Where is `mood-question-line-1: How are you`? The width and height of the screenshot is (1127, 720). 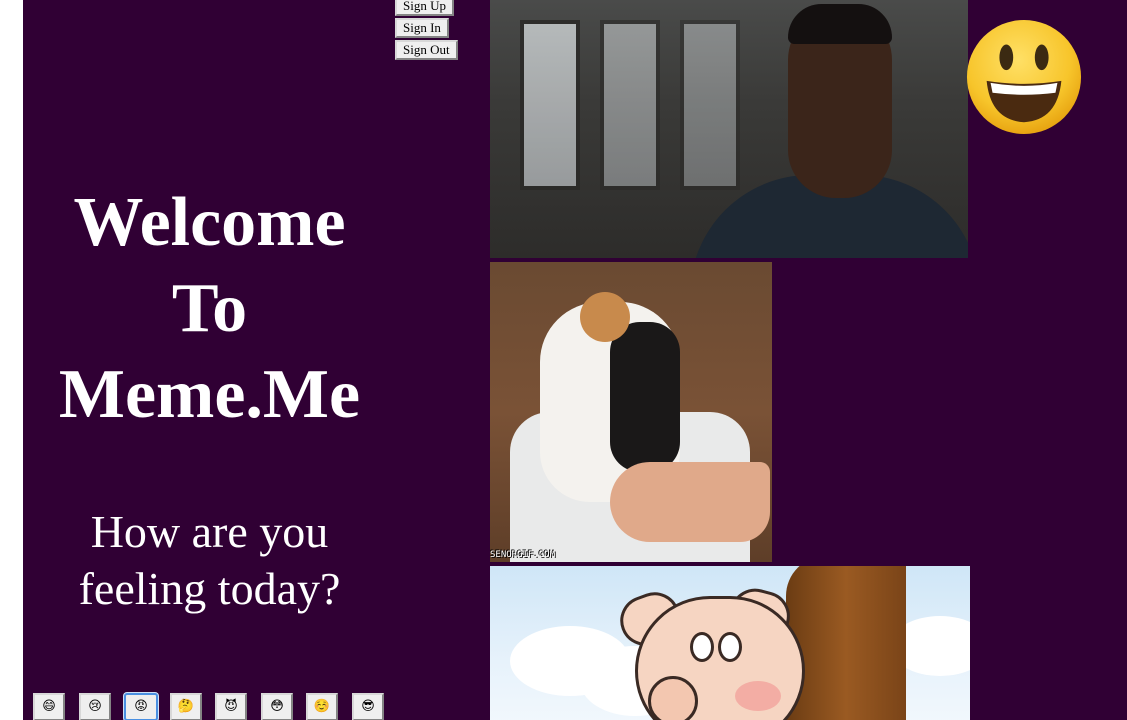
mood-question-line-1: How are you is located at coordinates (209, 531).